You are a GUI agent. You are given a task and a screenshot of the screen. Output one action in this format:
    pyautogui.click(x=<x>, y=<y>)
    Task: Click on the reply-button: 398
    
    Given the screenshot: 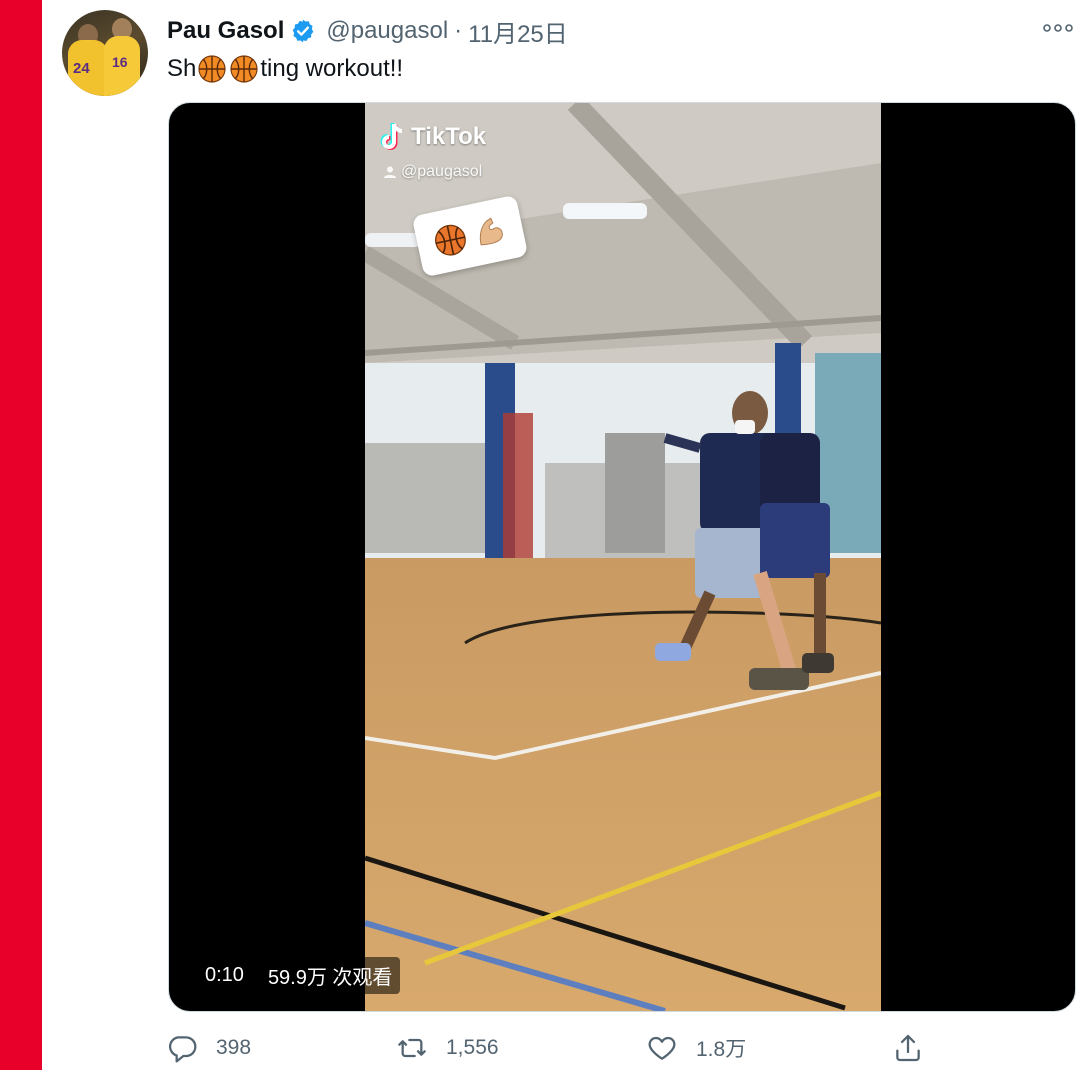 What is the action you would take?
    pyautogui.click(x=208, y=1048)
    